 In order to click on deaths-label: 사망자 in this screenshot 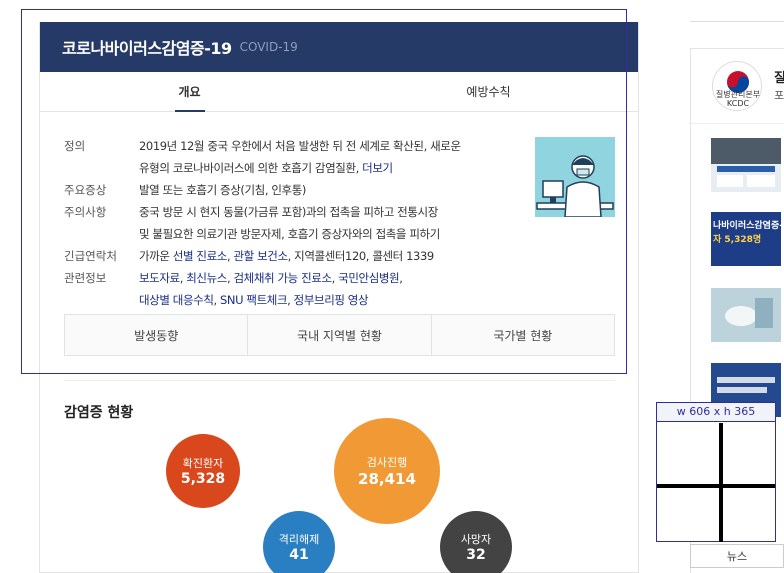, I will do `click(476, 539)`.